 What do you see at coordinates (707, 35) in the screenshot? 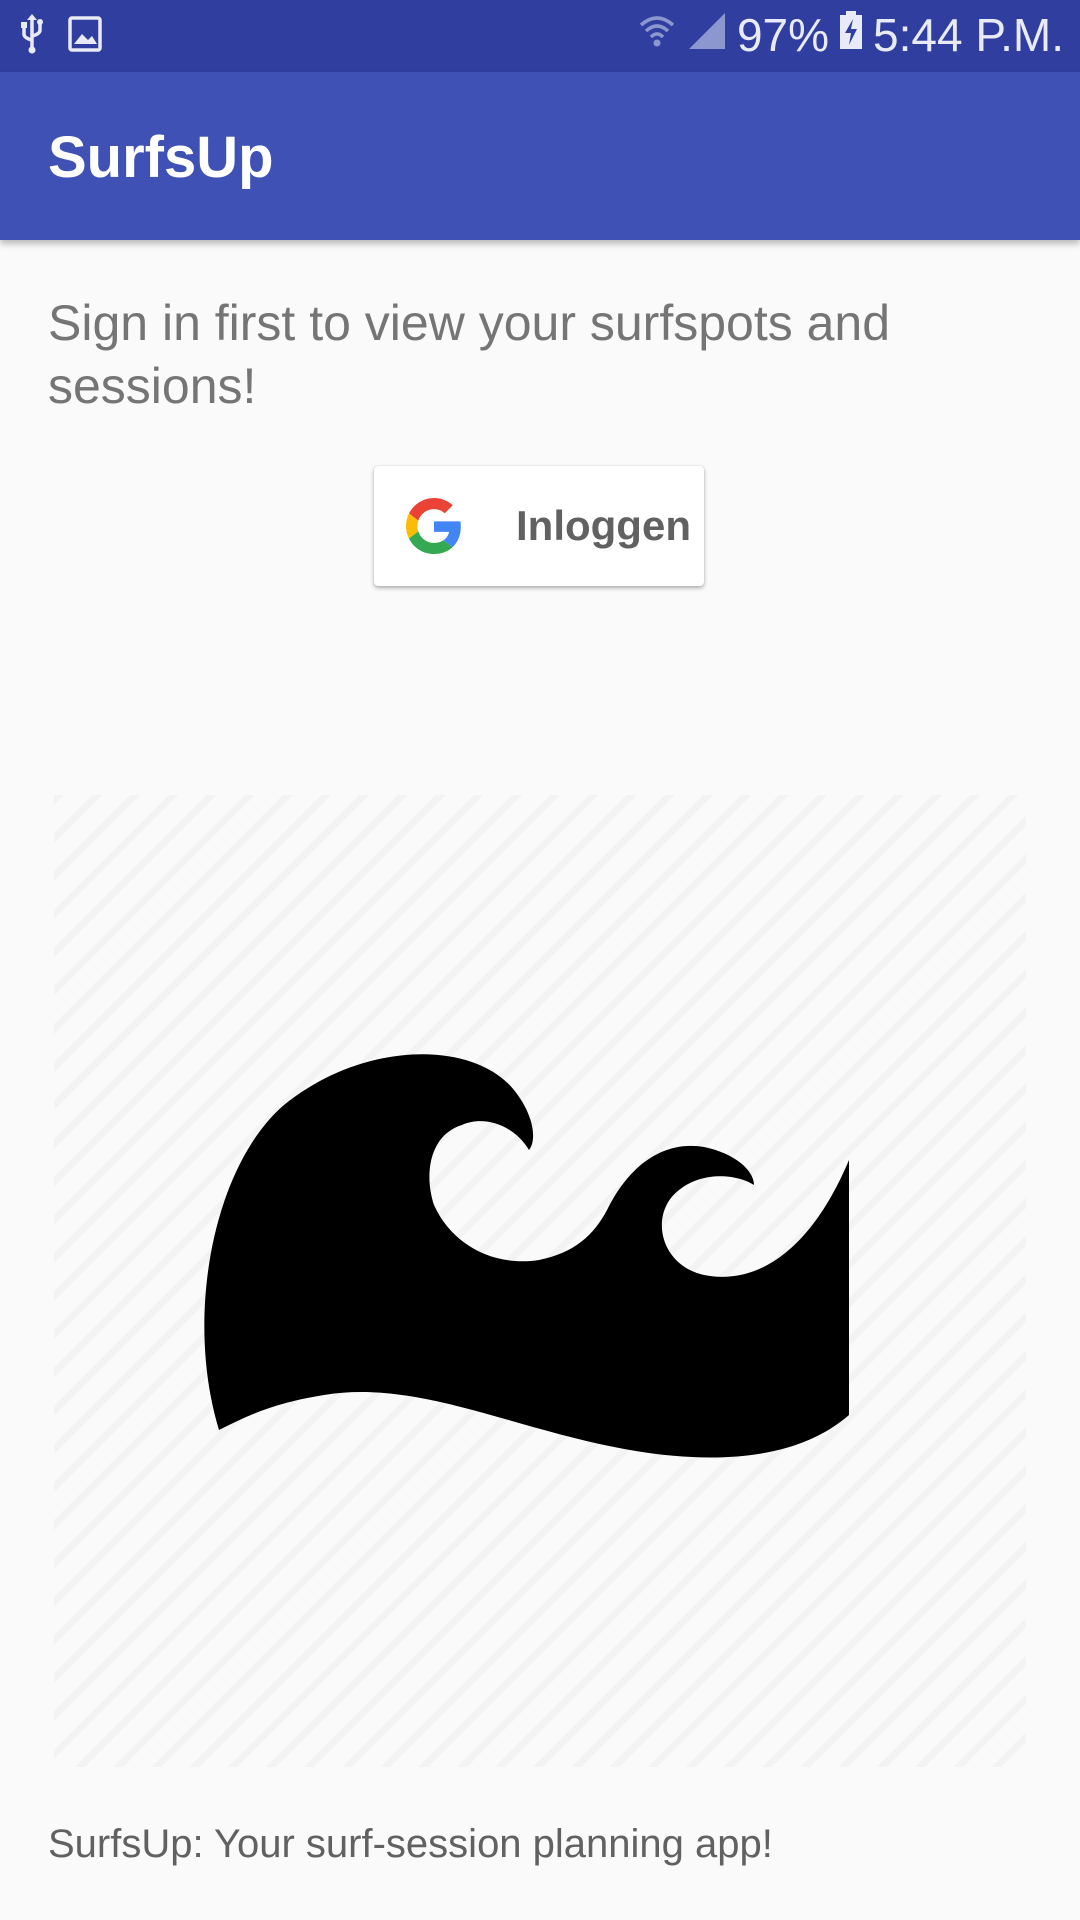
I see `signal-icon` at bounding box center [707, 35].